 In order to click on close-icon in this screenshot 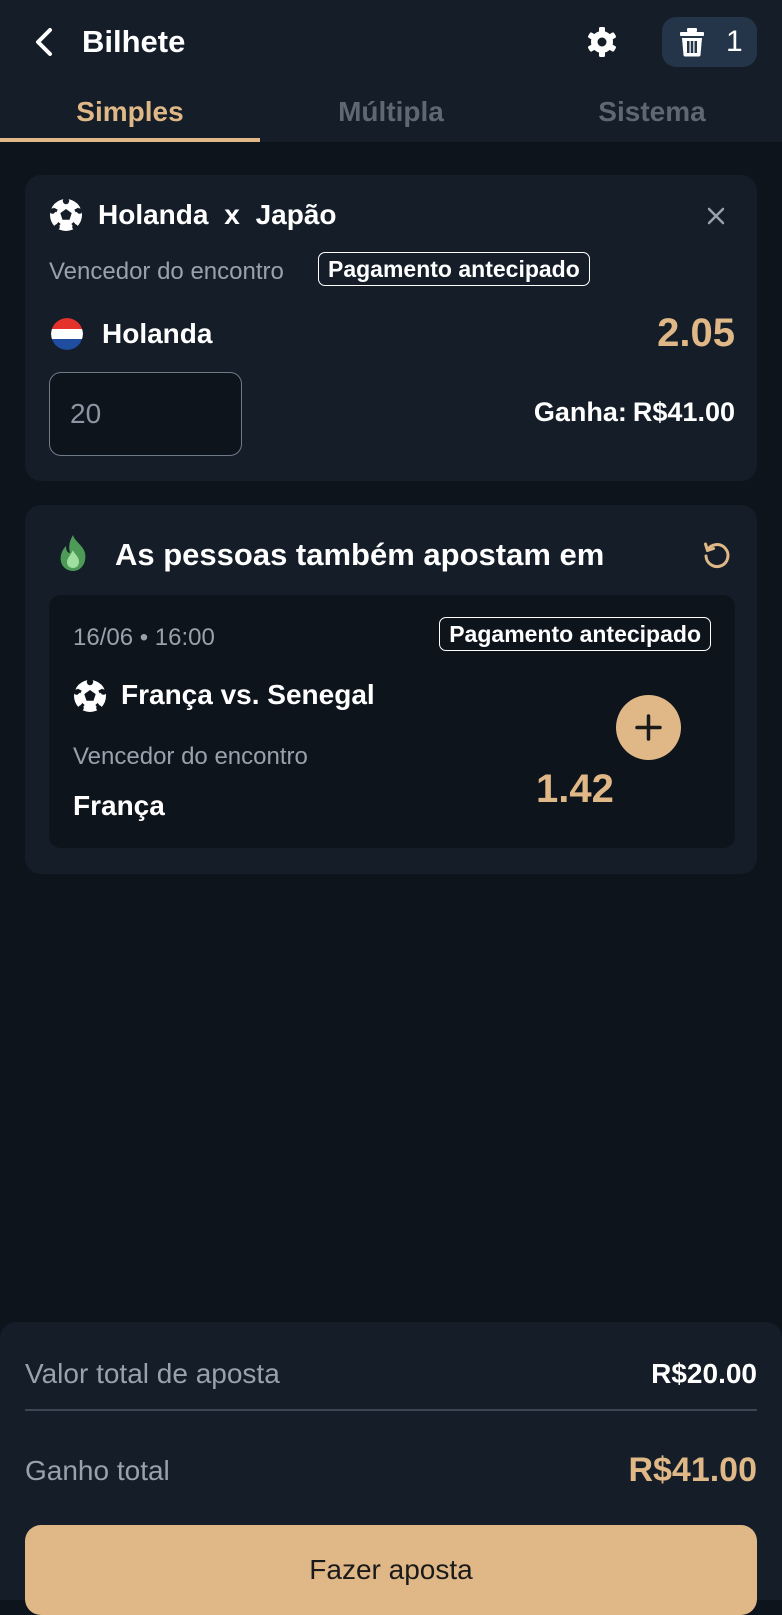, I will do `click(716, 216)`.